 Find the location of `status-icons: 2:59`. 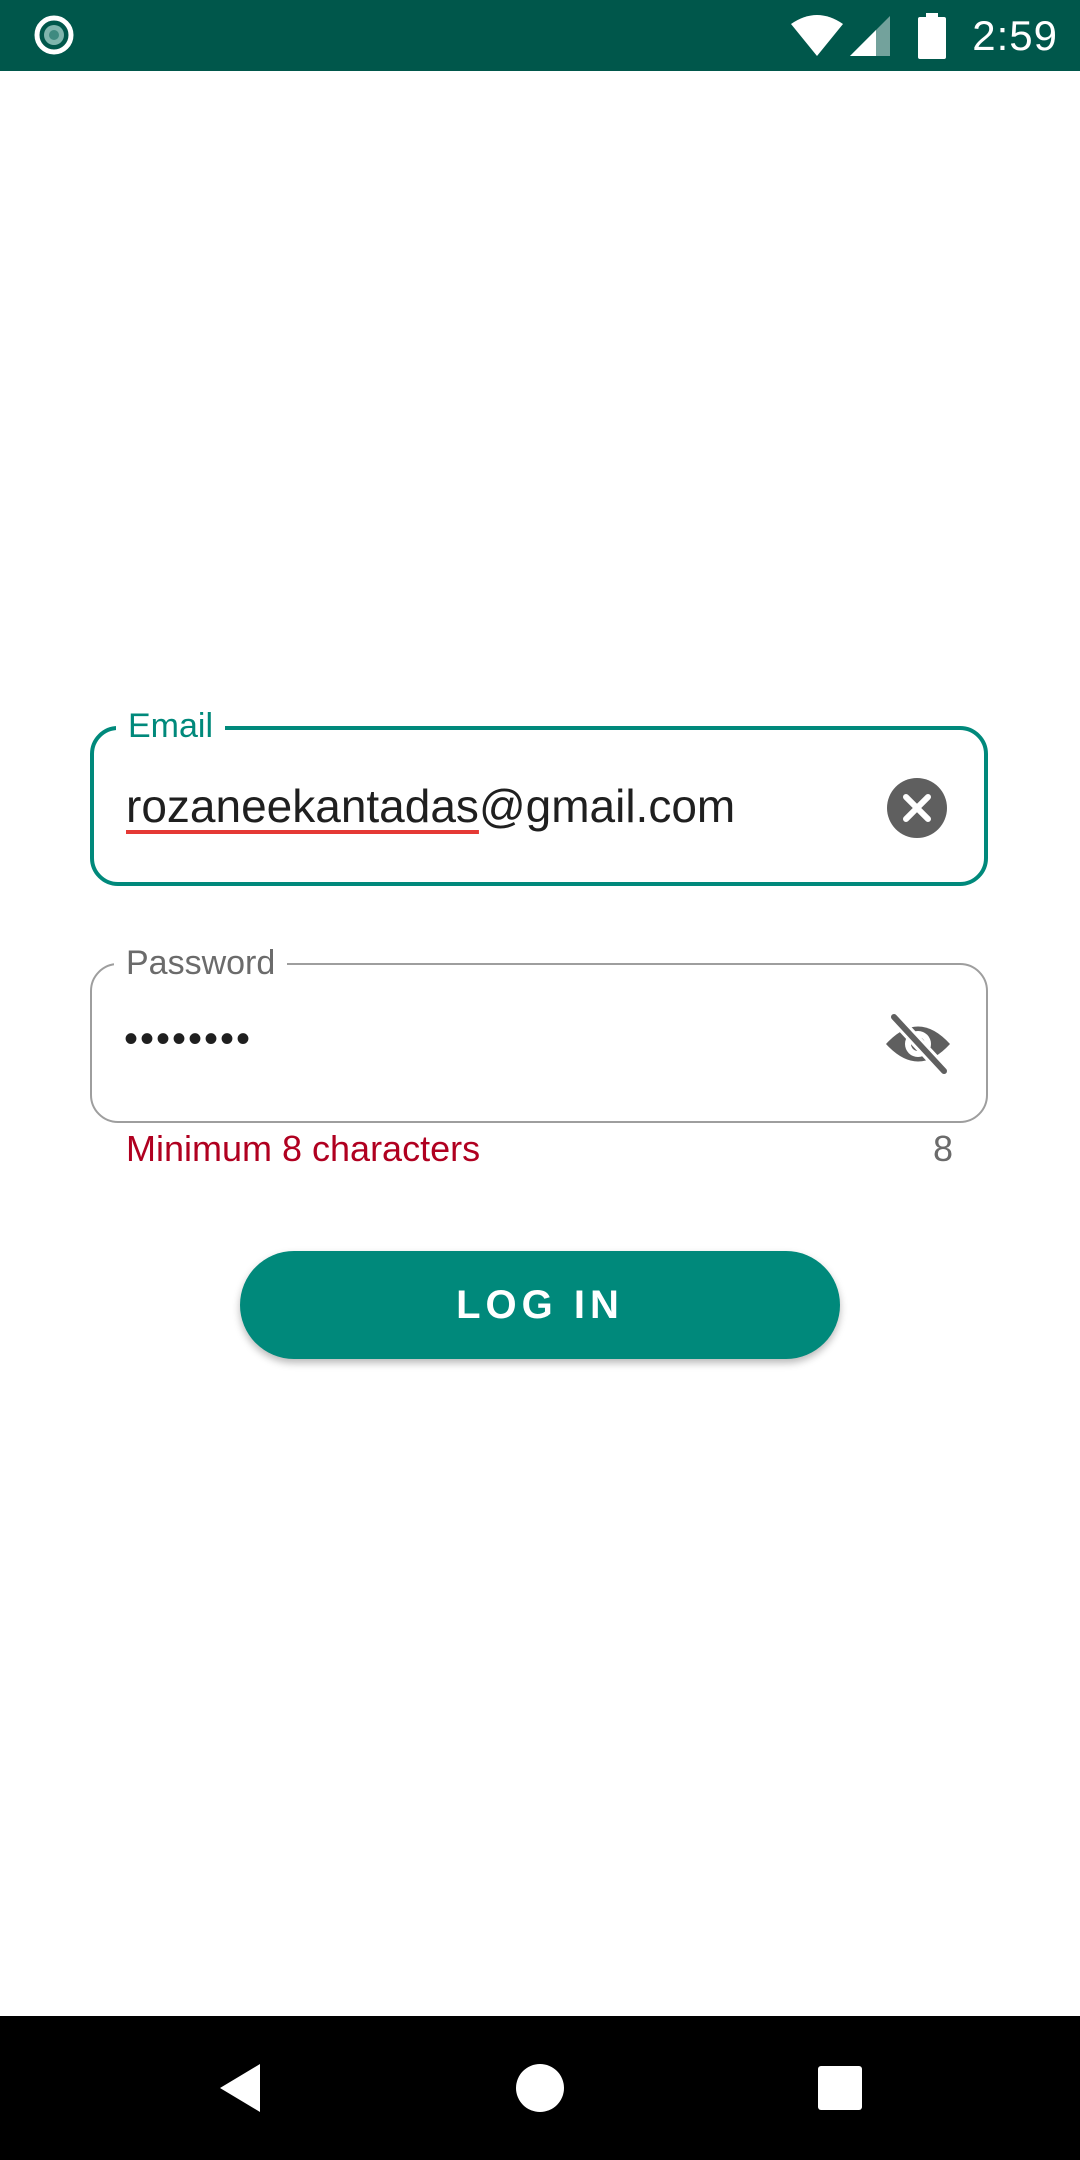

status-icons: 2:59 is located at coordinates (924, 35).